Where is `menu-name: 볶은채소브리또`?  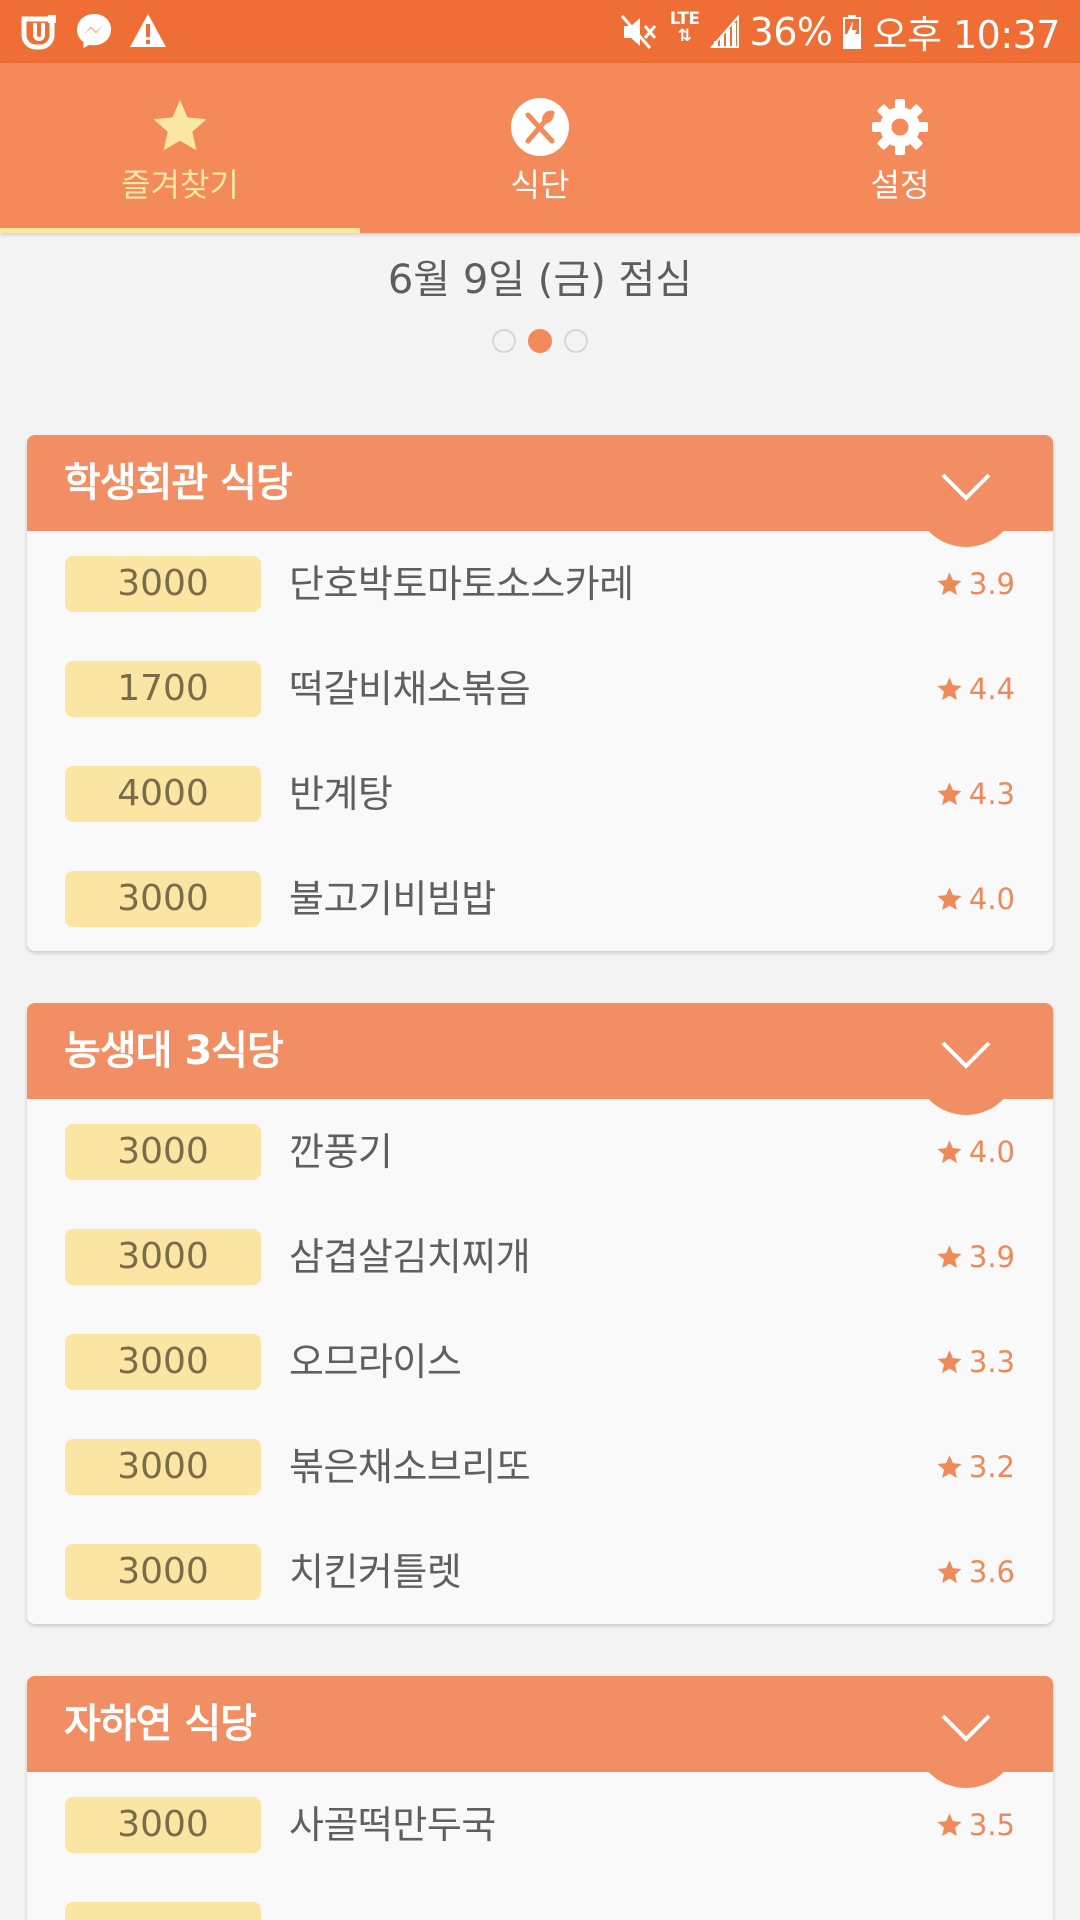 menu-name: 볶은채소브리또 is located at coordinates (410, 1467).